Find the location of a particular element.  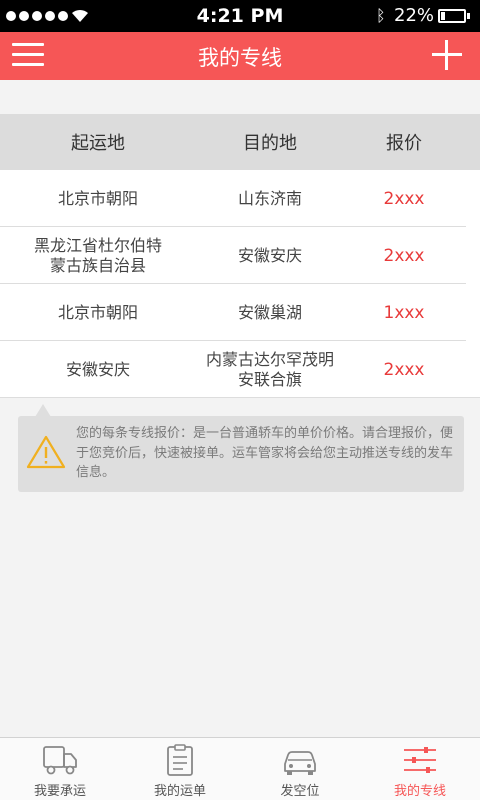

page-title: 我的专线 is located at coordinates (240, 58).